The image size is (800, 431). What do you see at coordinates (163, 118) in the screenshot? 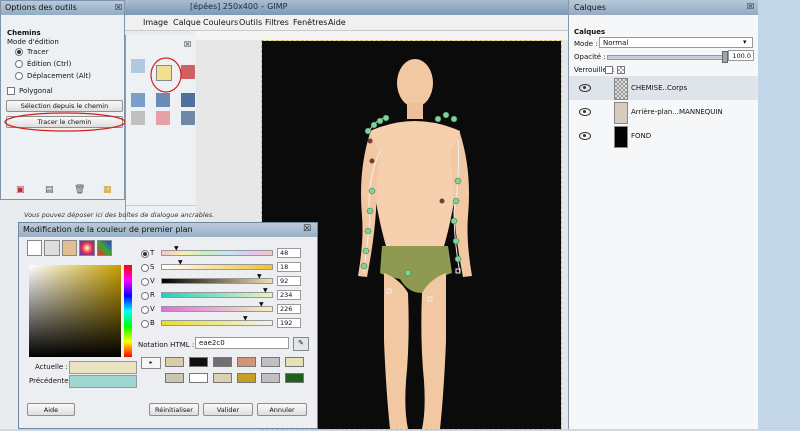
I see `eraser-tool-icon` at bounding box center [163, 118].